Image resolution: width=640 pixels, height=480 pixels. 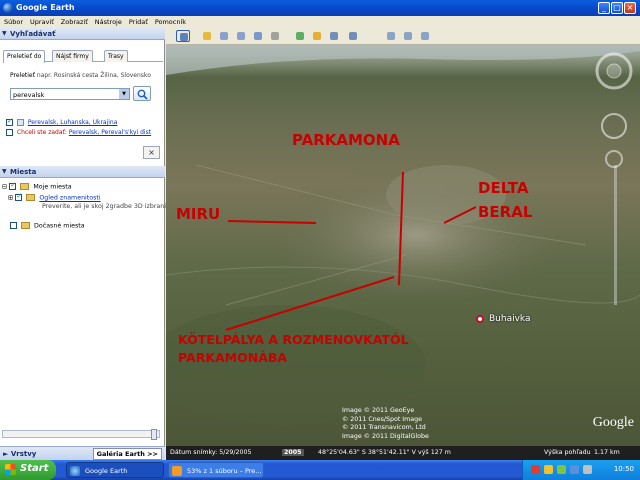 What do you see at coordinates (391, 36) in the screenshot?
I see `email-icon` at bounding box center [391, 36].